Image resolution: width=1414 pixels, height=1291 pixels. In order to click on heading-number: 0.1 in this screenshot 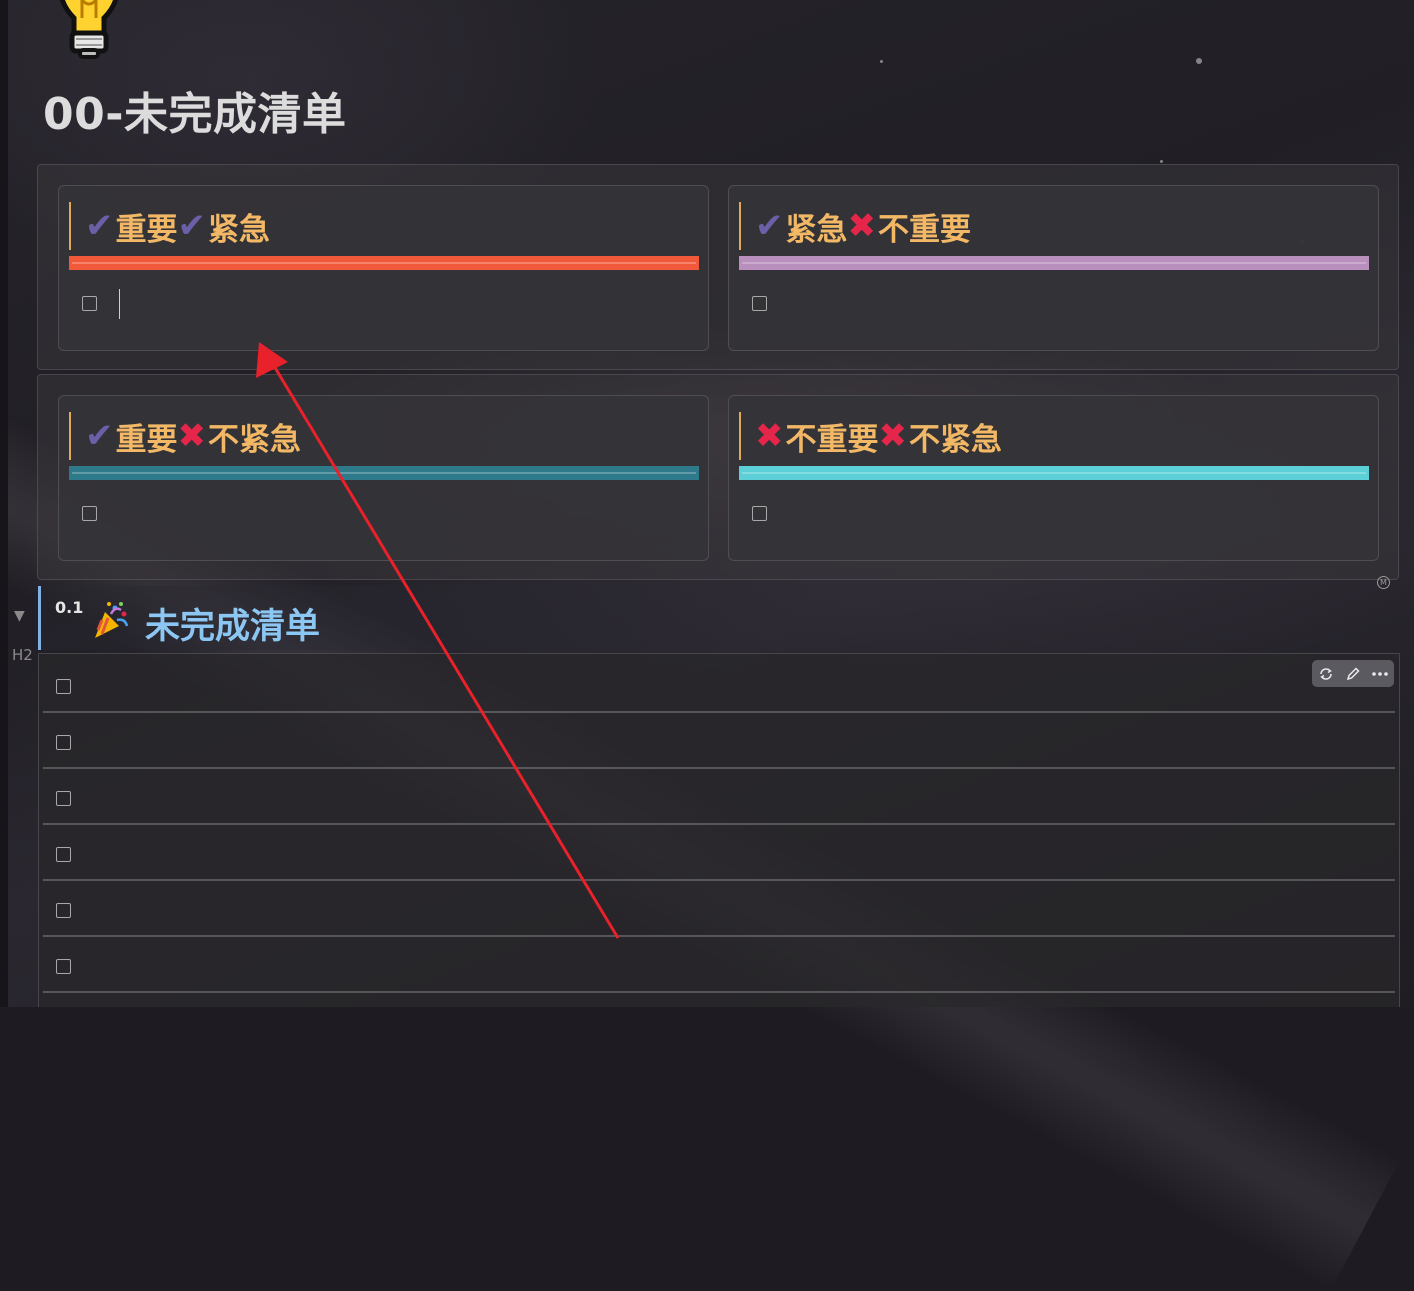, I will do `click(69, 607)`.